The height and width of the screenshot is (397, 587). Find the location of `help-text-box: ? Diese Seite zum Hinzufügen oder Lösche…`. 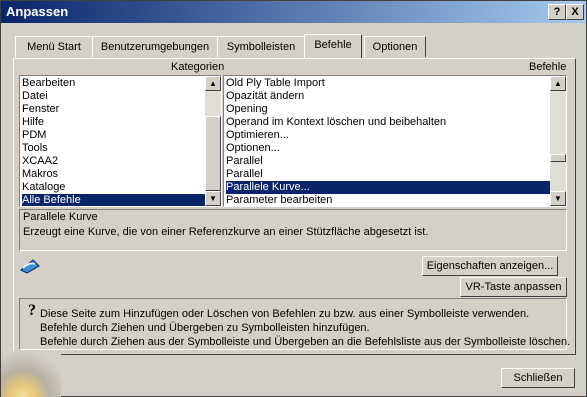

help-text-box: ? Diese Seite zum Hinzufügen oder Lösche… is located at coordinates (295, 324).